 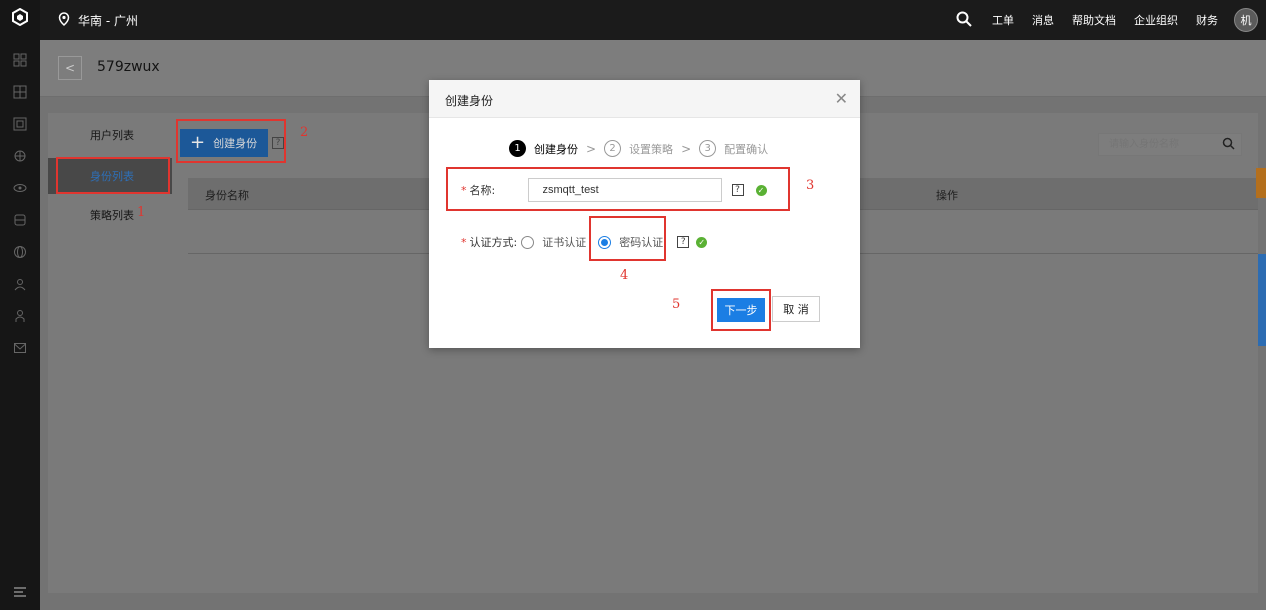 What do you see at coordinates (556, 149) in the screenshot?
I see `step-1-label: 创建身份` at bounding box center [556, 149].